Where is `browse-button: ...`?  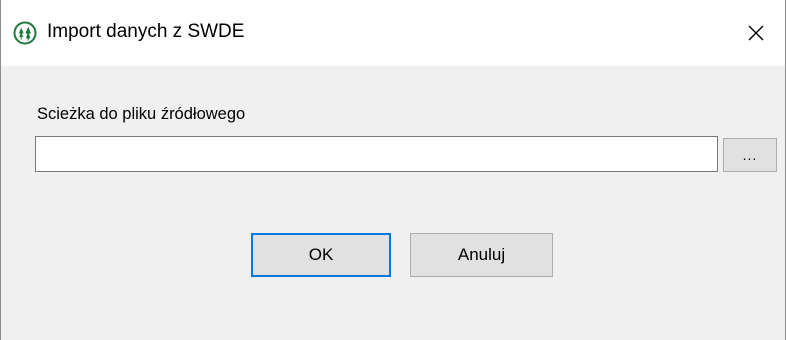 browse-button: ... is located at coordinates (750, 155).